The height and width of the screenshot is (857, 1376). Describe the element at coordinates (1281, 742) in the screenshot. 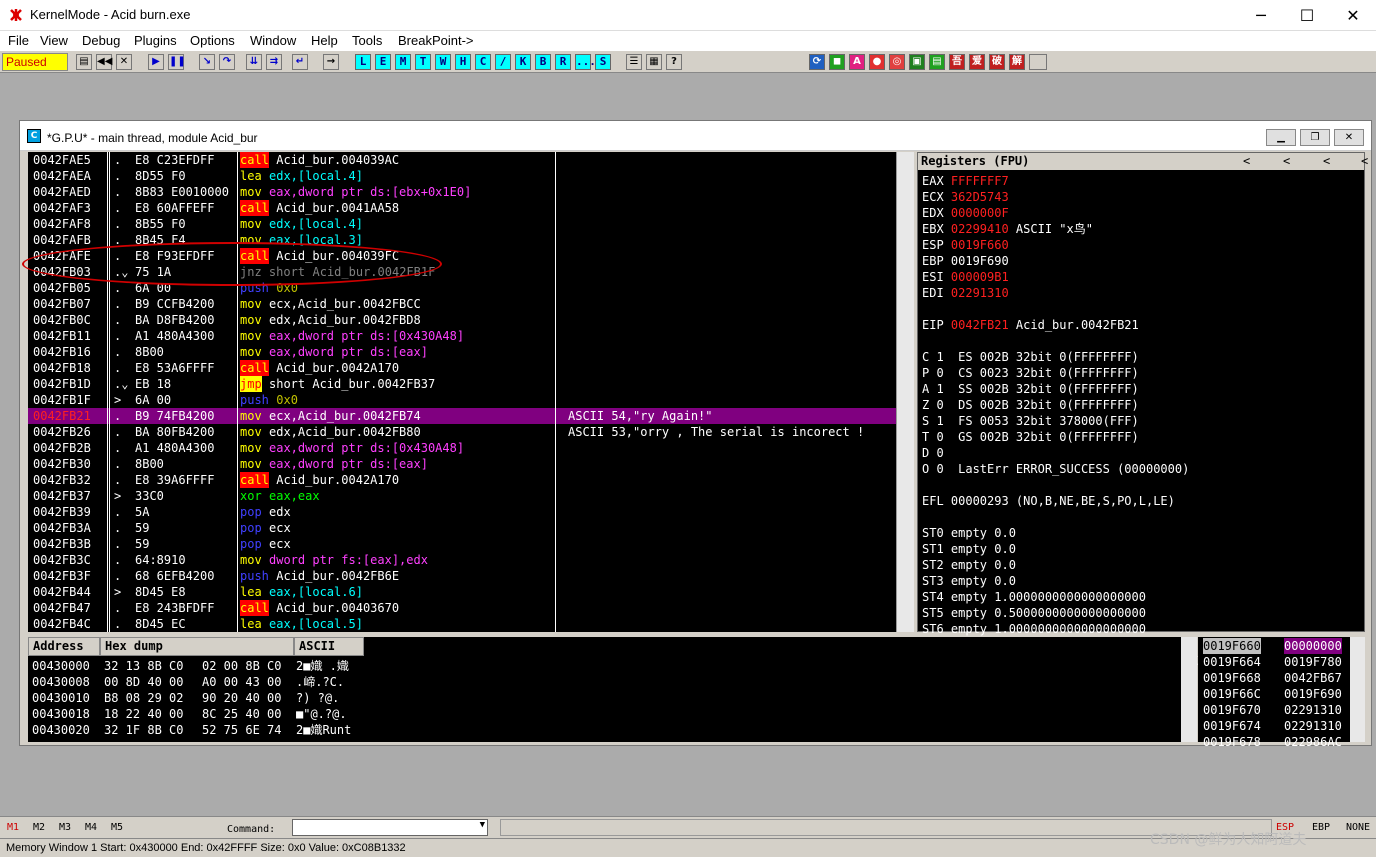

I see `stack-row: 0019F678 022986AC` at that location.